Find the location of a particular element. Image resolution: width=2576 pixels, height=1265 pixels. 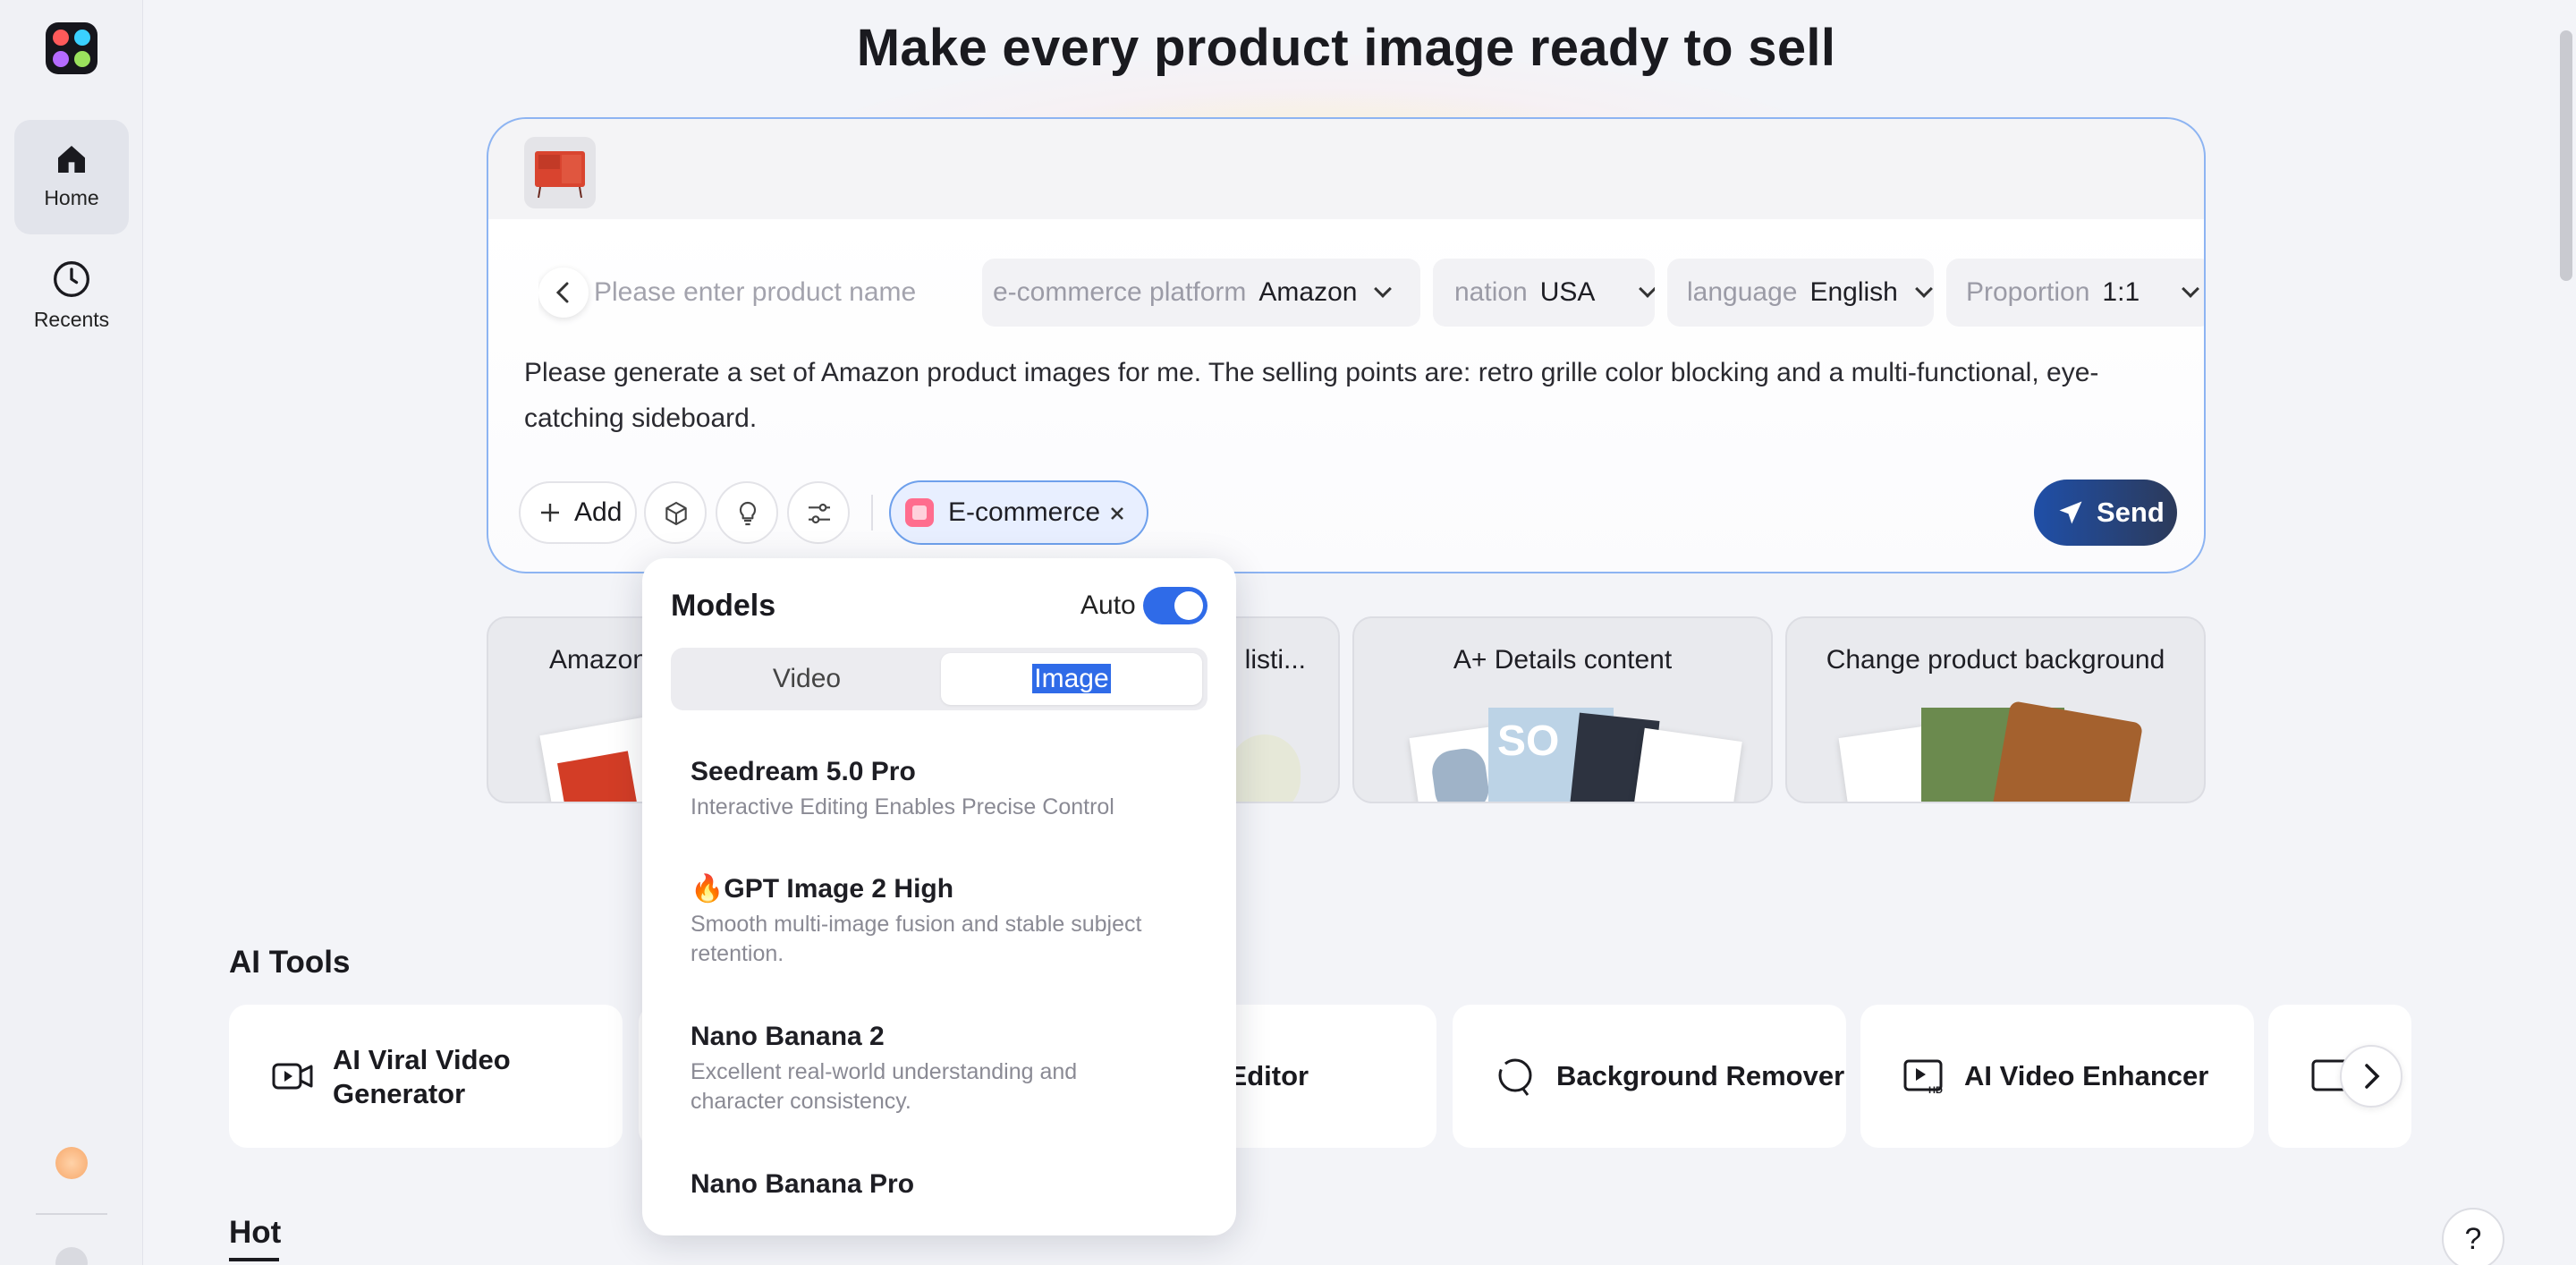

ecommerce-chip: E-commerce is located at coordinates (1018, 512).